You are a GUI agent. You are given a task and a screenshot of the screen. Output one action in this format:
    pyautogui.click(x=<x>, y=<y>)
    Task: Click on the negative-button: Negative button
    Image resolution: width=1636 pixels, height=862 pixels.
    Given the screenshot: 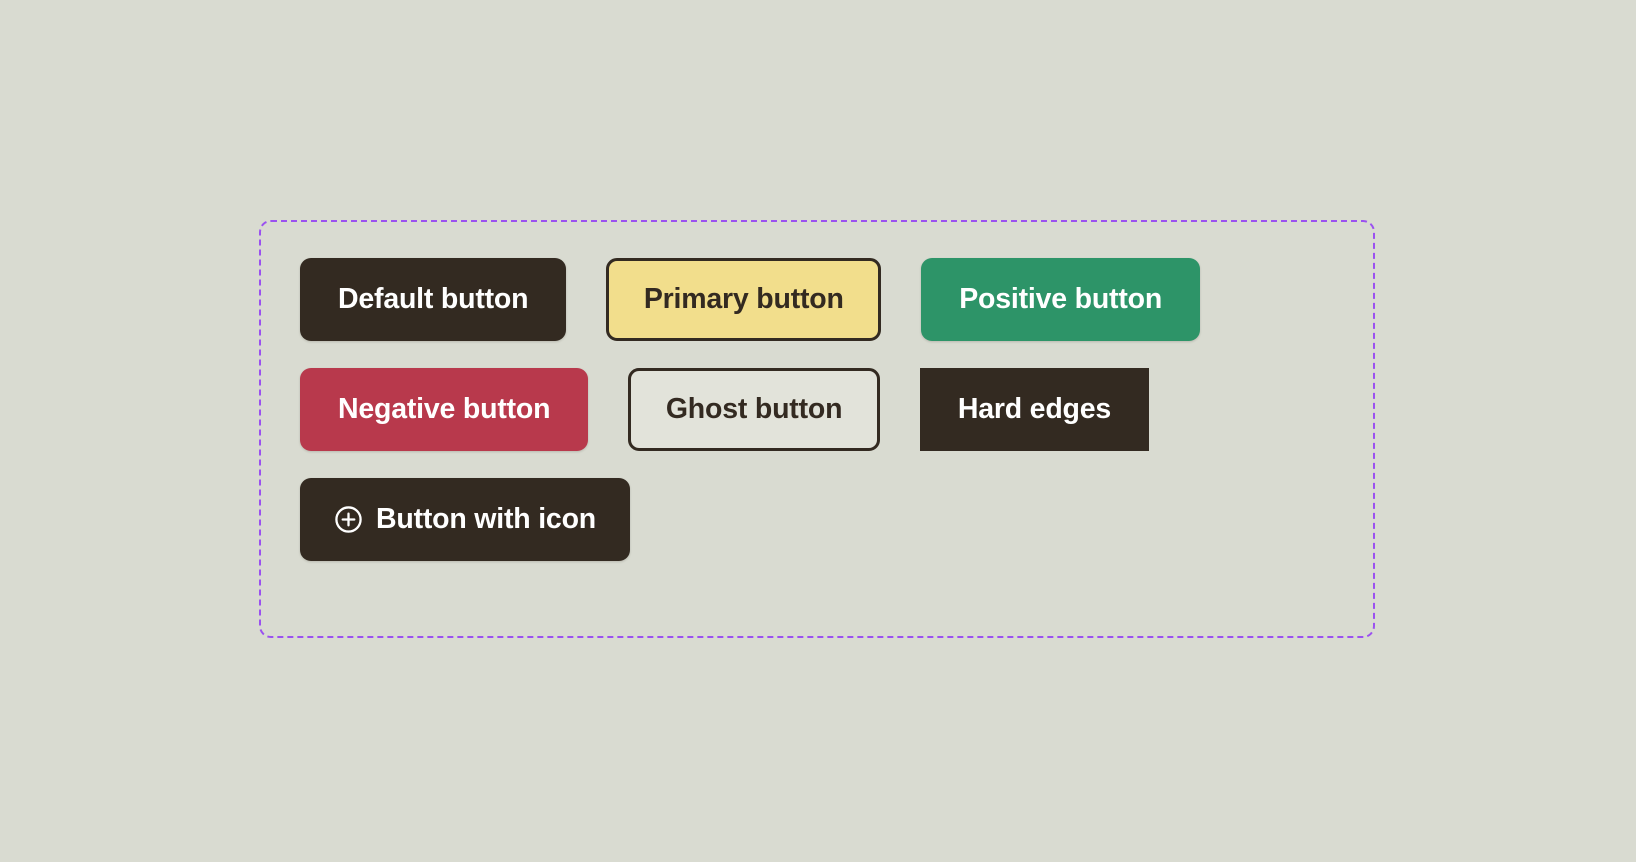 What is the action you would take?
    pyautogui.click(x=444, y=409)
    